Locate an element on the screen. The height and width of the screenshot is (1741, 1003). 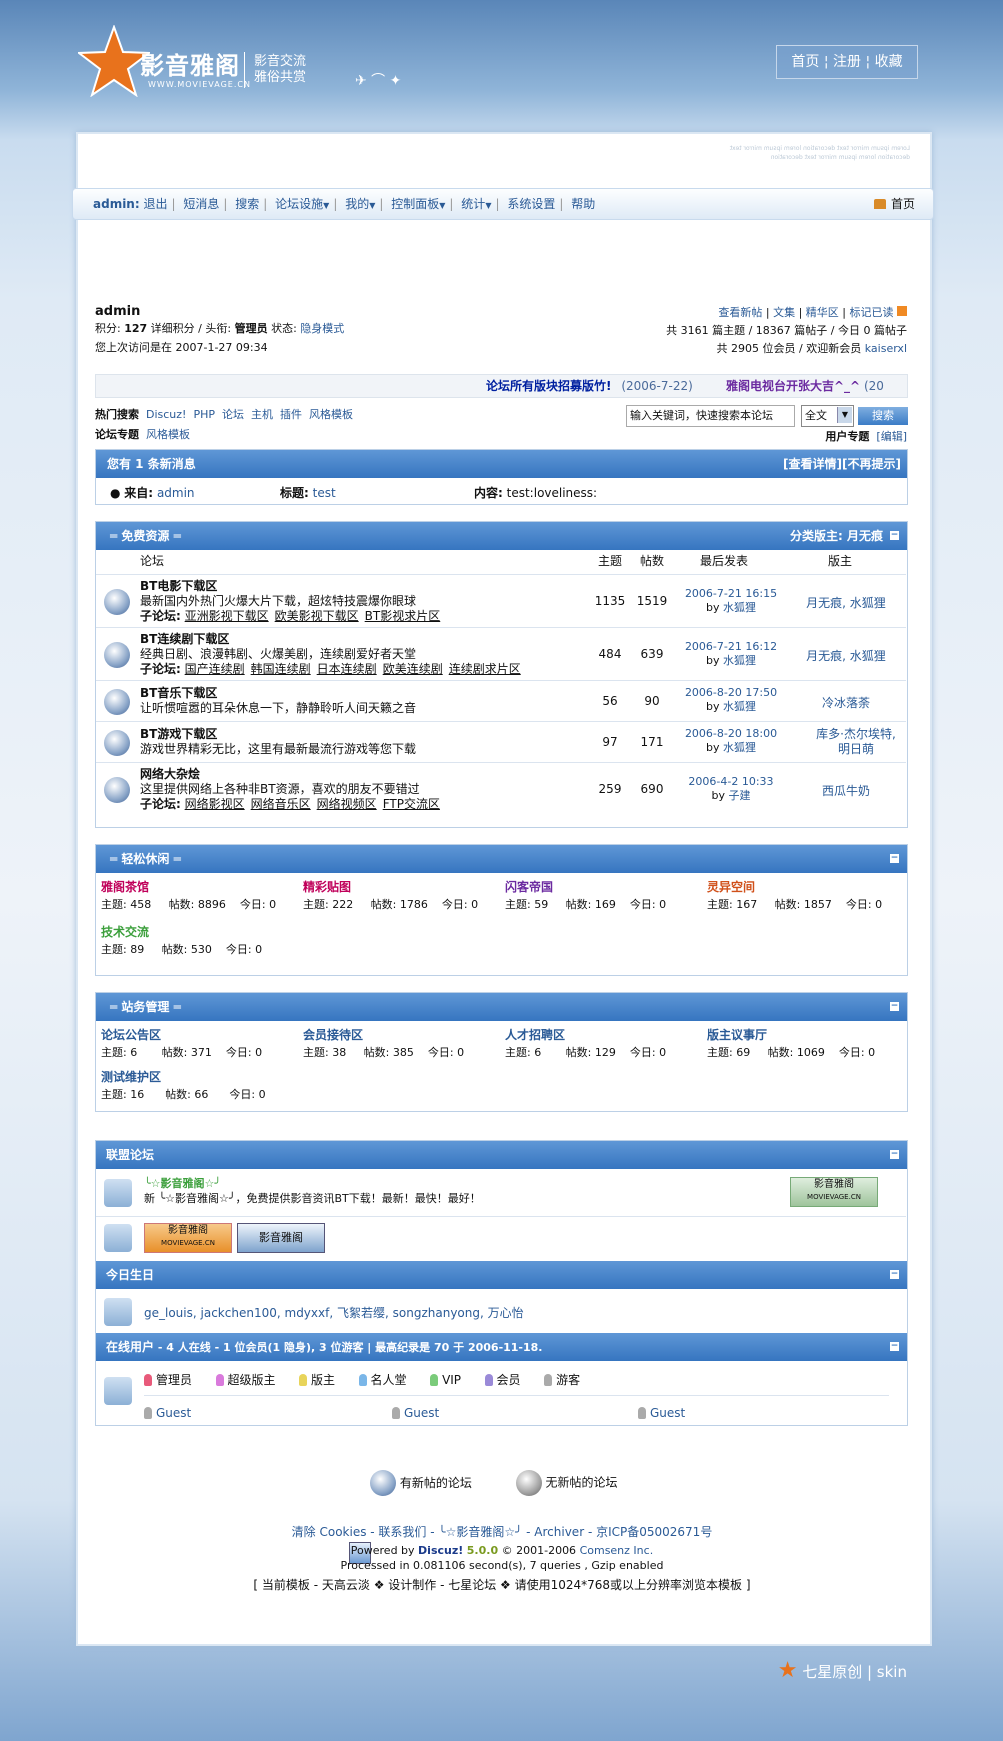
nav-username: admin: is located at coordinates (116, 204).